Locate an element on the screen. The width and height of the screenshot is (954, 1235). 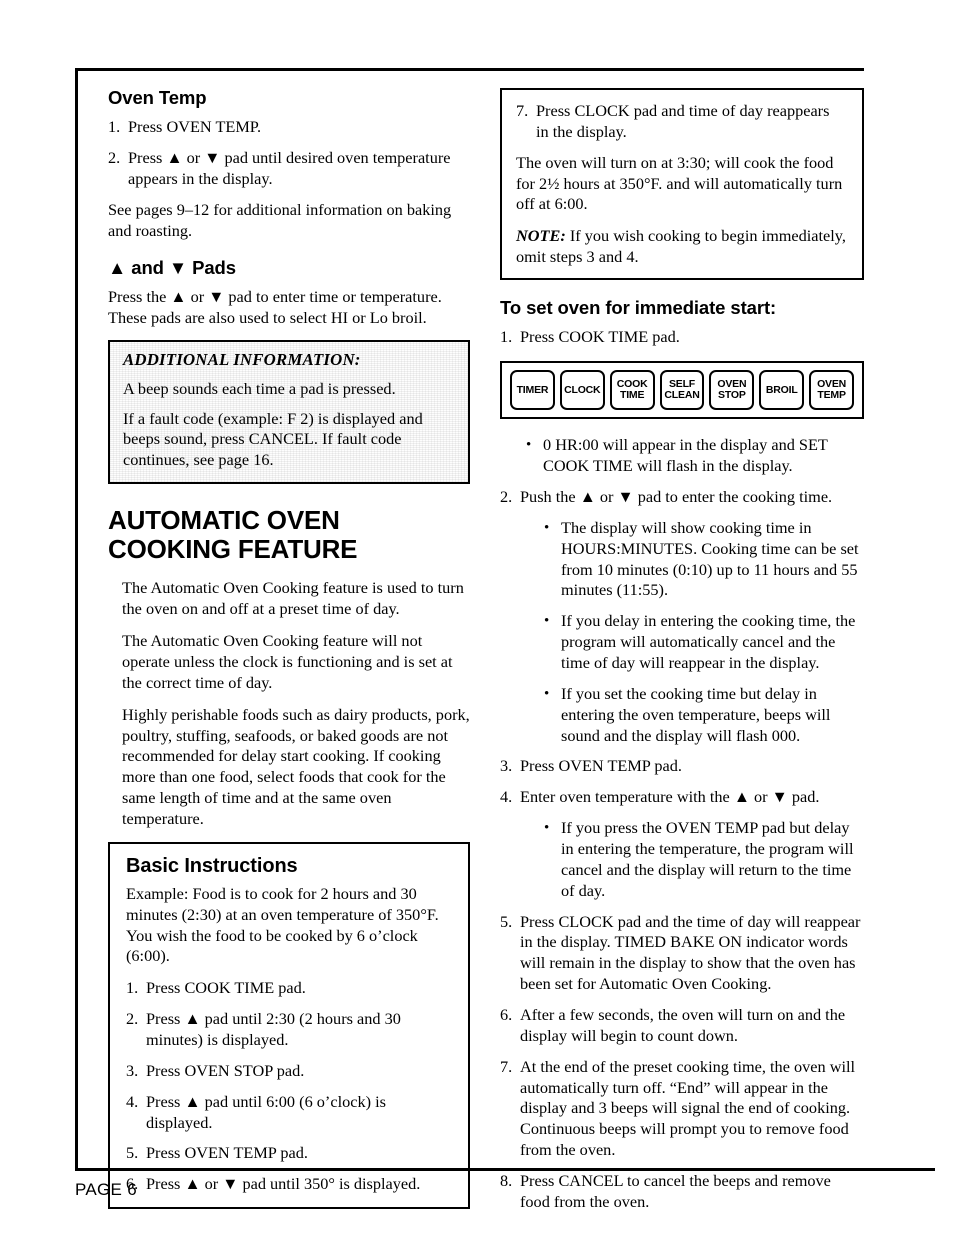
automatic-oven-heading: AUTOMATIC OVEN COOKING FEATURE is located at coordinates (289, 535).